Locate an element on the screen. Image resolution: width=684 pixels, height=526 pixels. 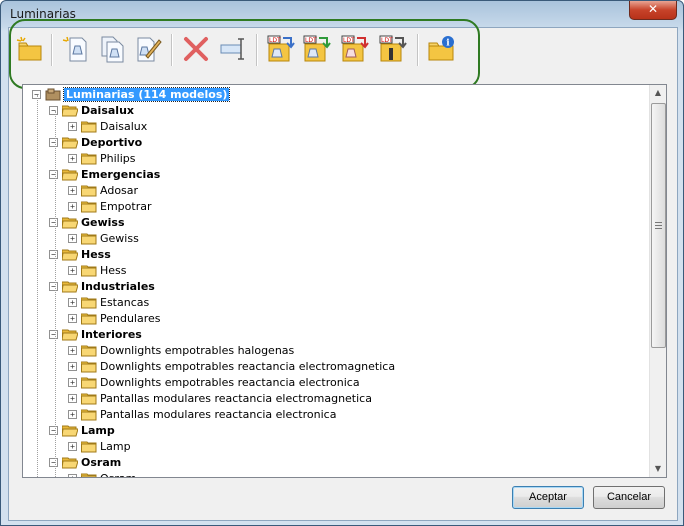
tree-category: − Interiores is located at coordinates (95, 334).